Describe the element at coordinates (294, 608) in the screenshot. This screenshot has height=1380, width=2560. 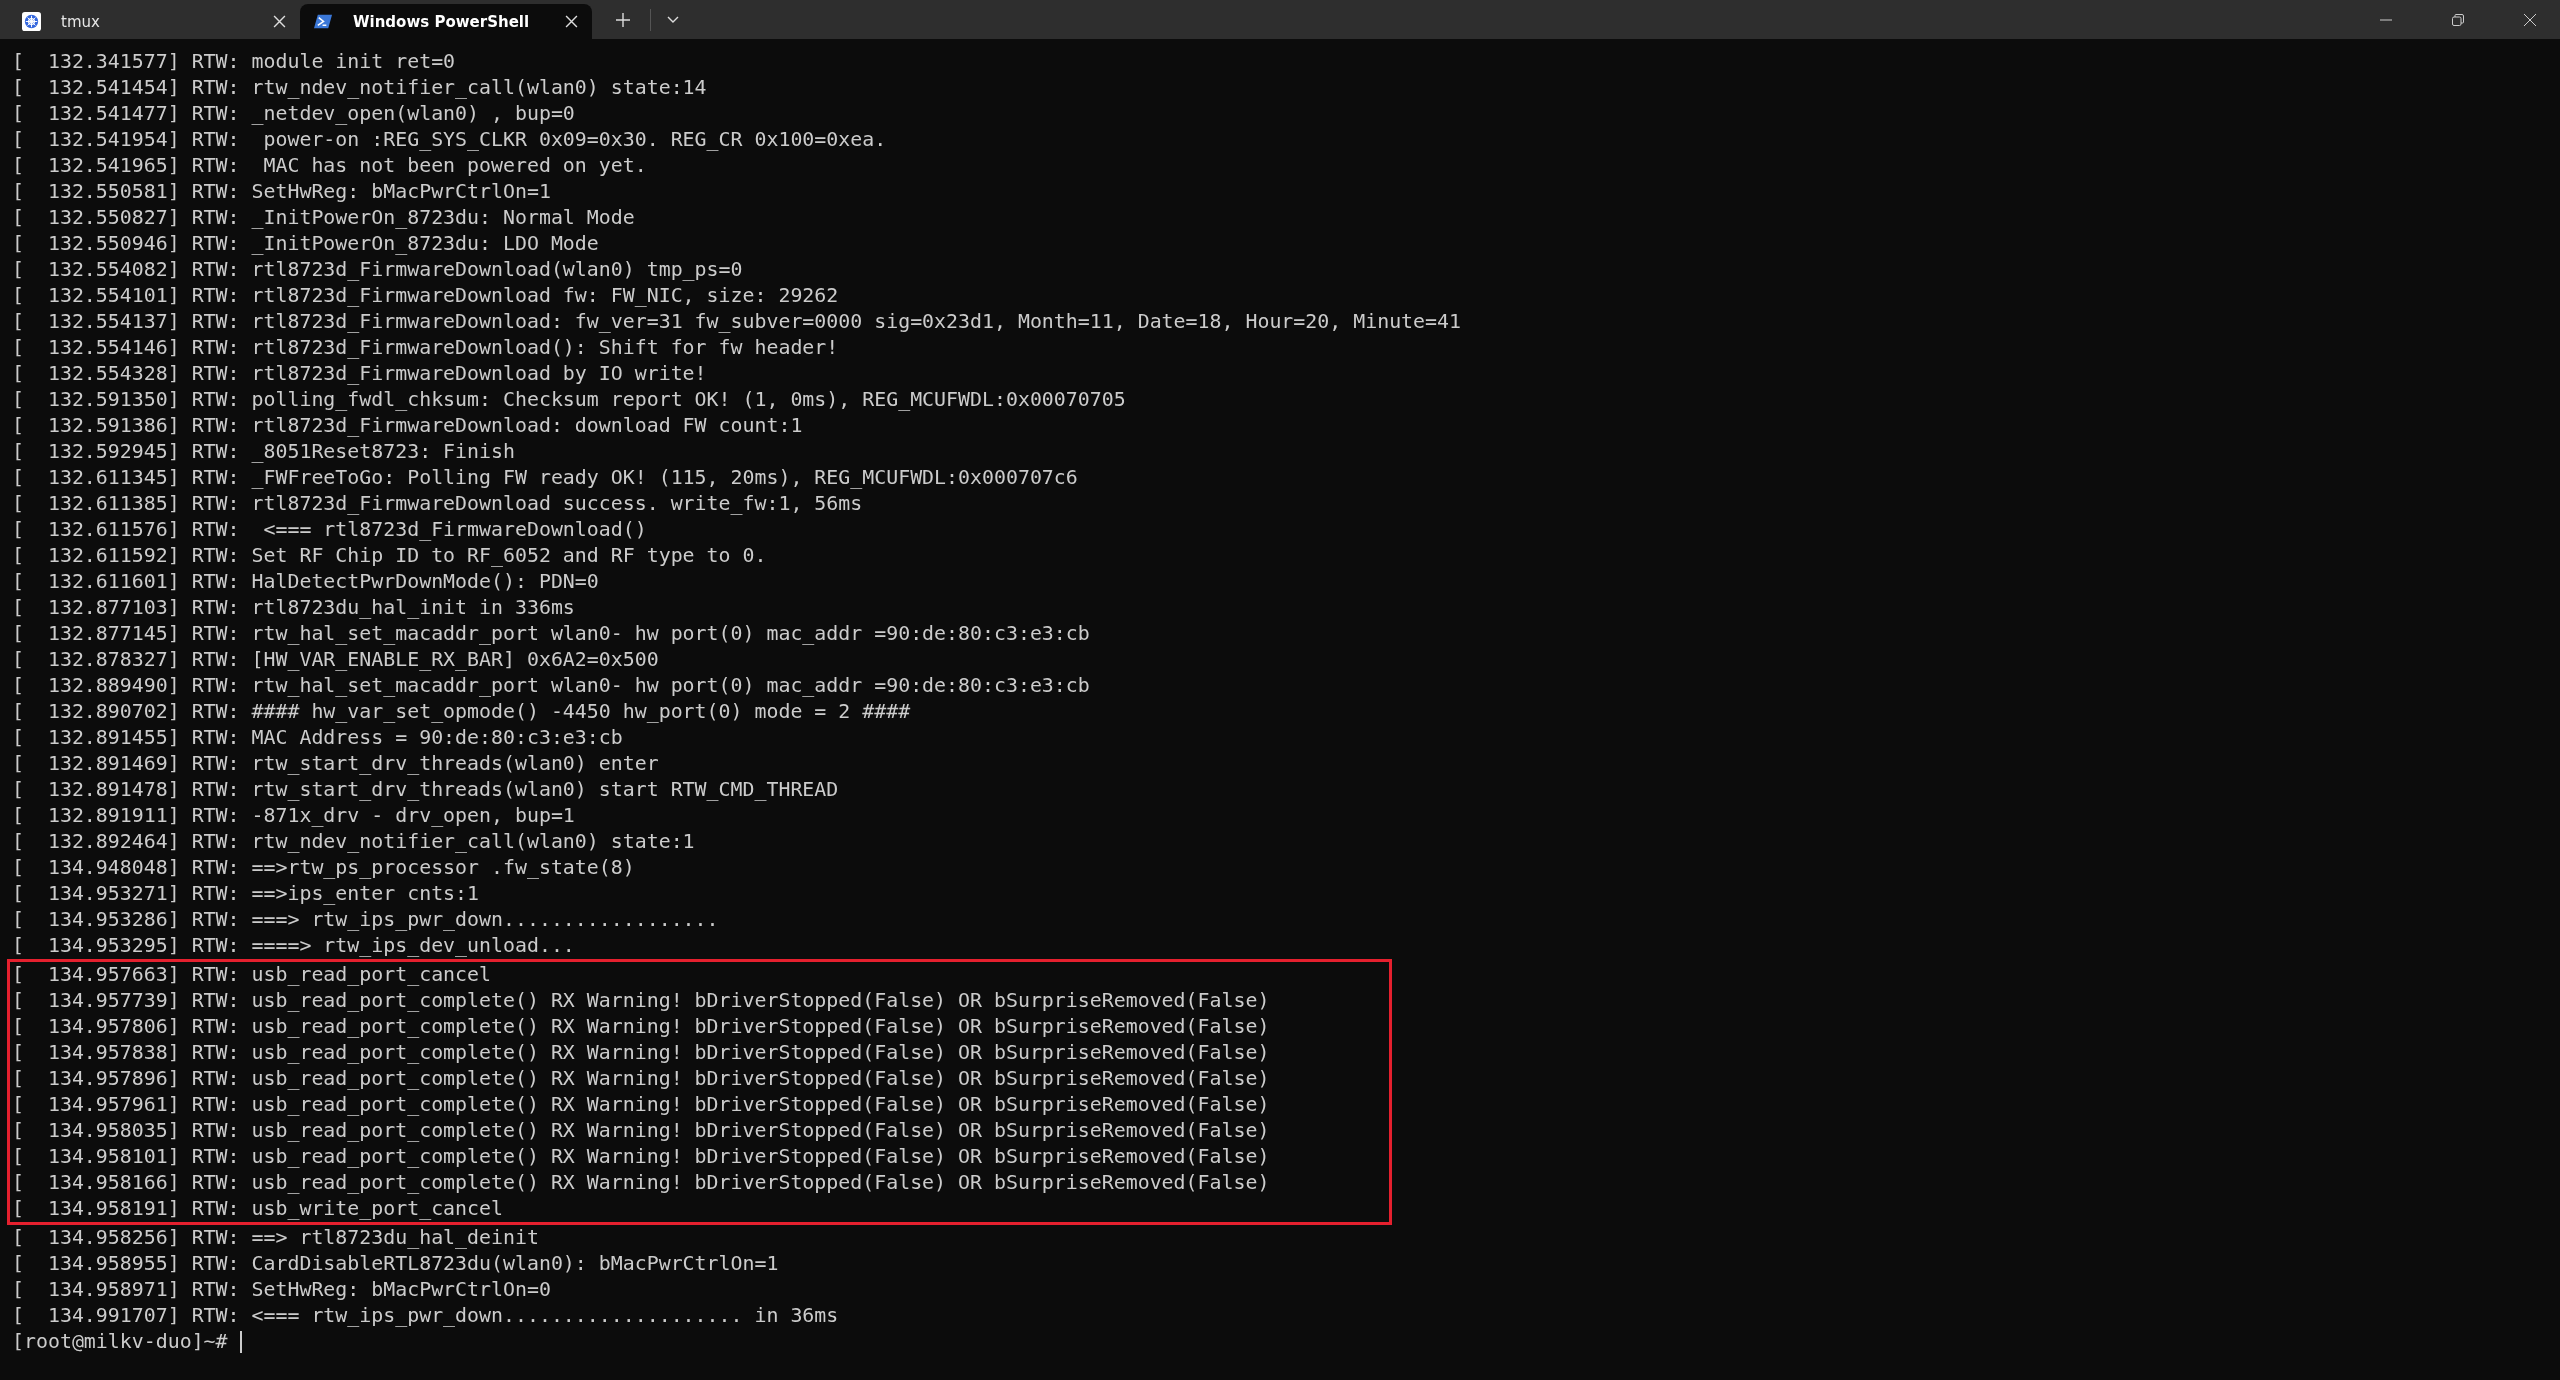
I see `log-line: [ 132.877103] RTW: rtl8723du_hal_init in 336ms` at that location.